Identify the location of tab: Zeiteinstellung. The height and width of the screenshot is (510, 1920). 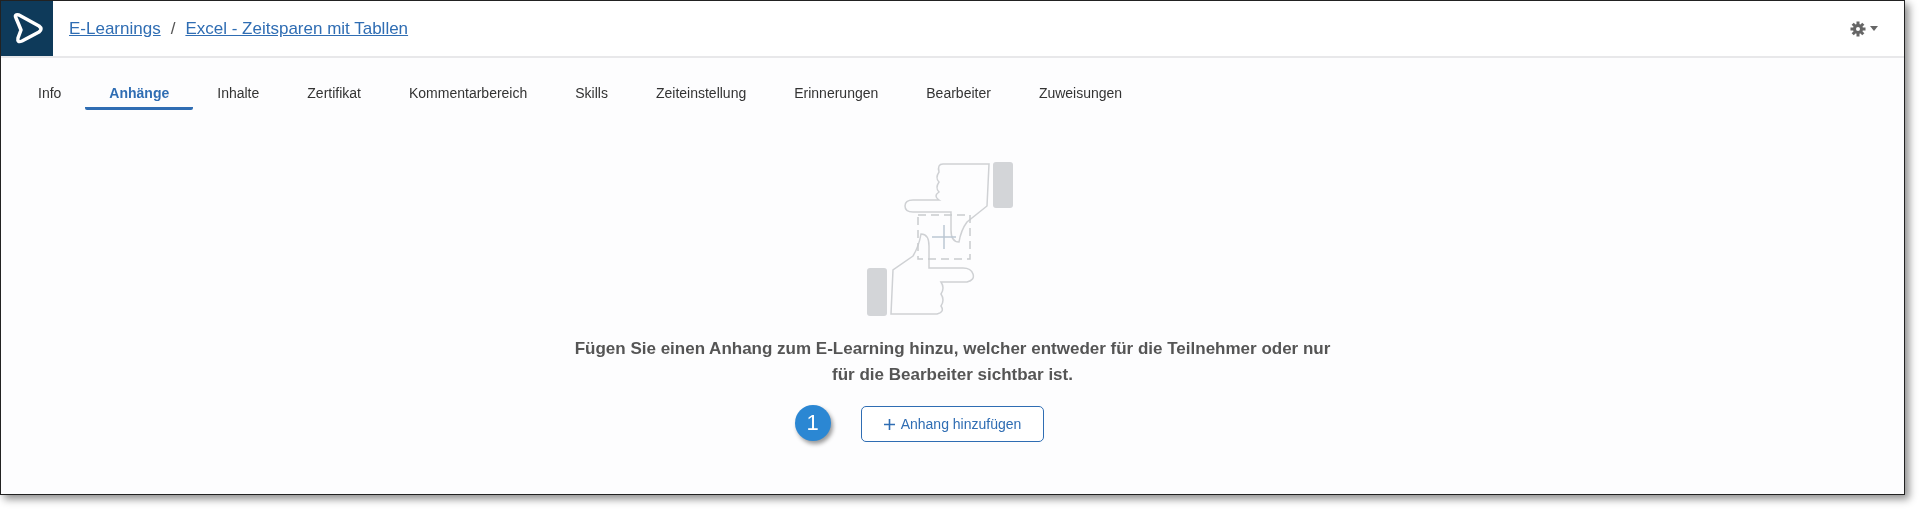
(701, 94).